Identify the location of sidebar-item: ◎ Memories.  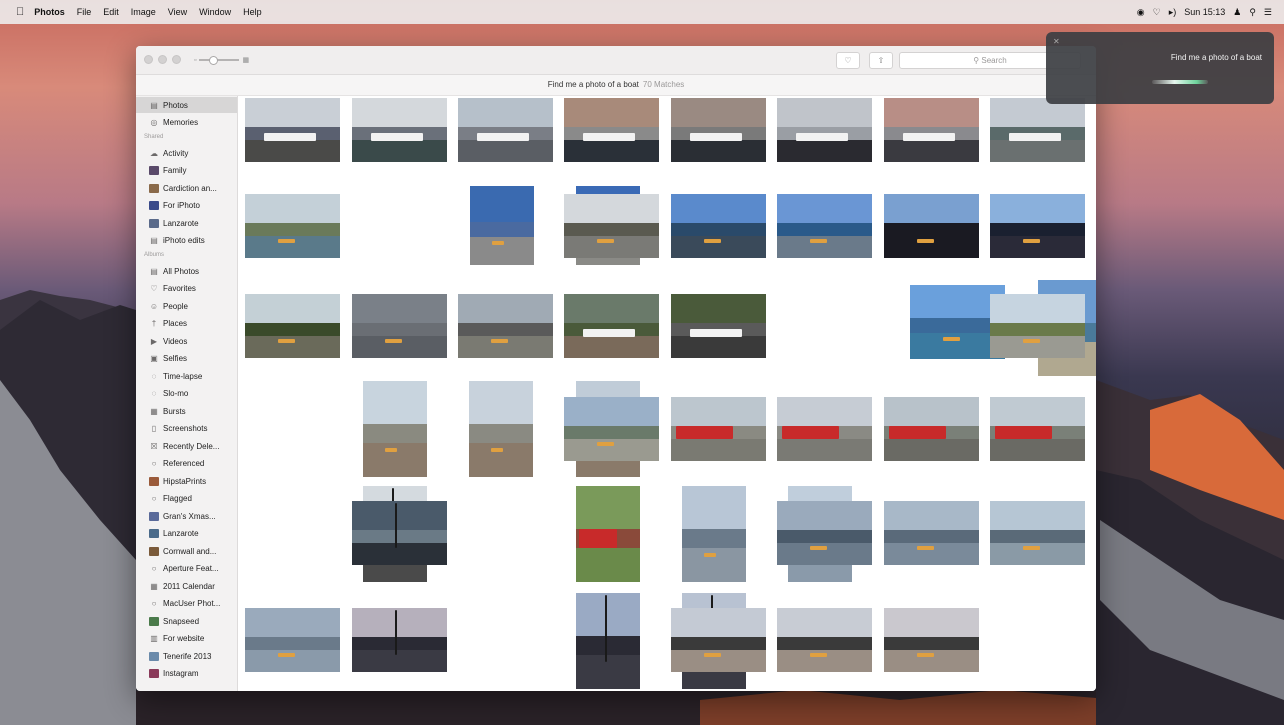
(186, 123).